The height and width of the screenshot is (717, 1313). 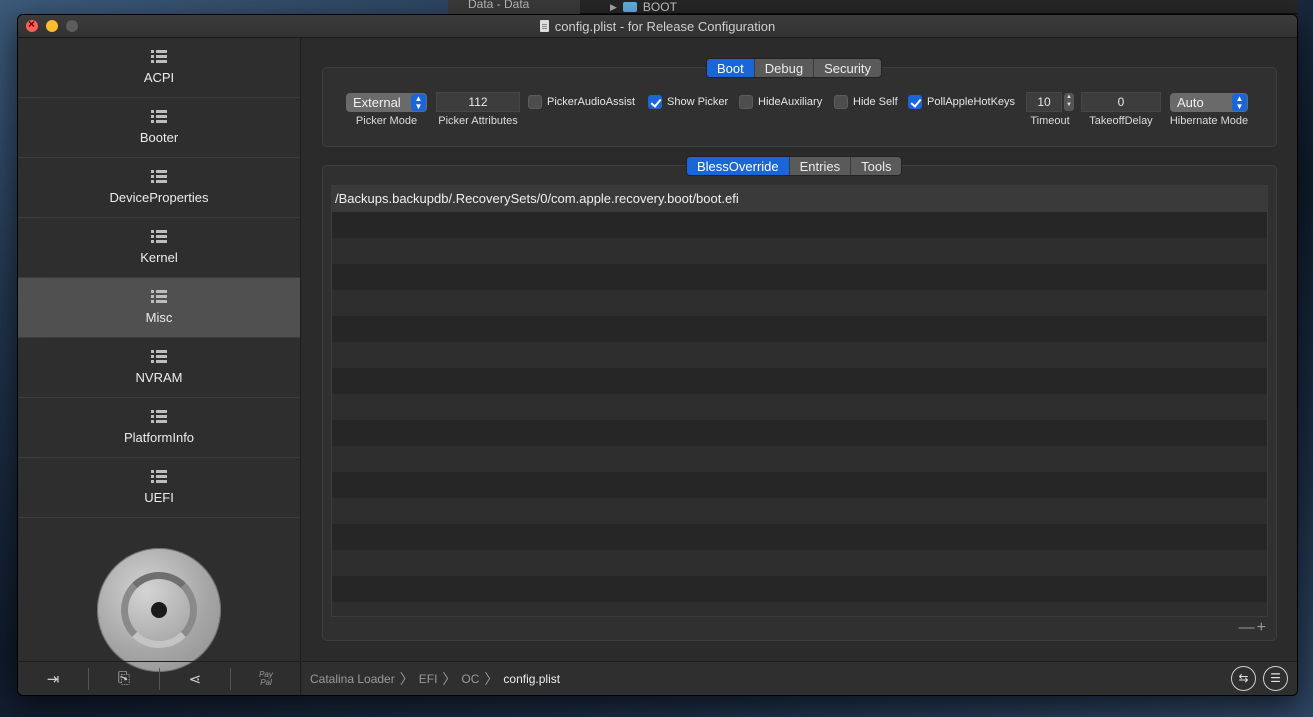 I want to click on breadcrumb-item: OC, so click(x=470, y=679).